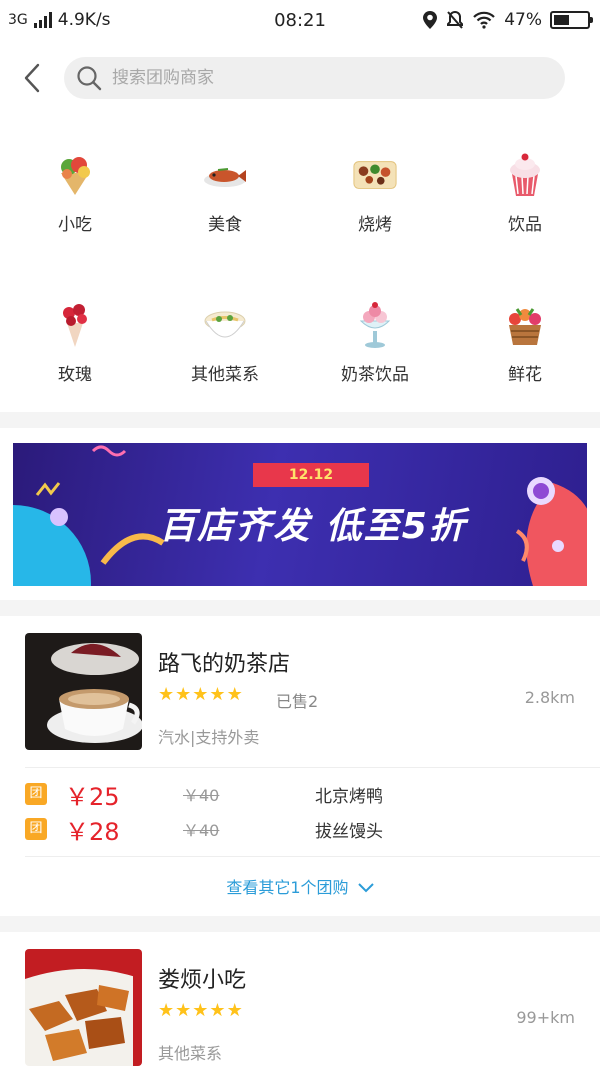 Image resolution: width=600 pixels, height=1067 pixels. Describe the element at coordinates (562, 20) in the screenshot. I see `battery-level` at that location.